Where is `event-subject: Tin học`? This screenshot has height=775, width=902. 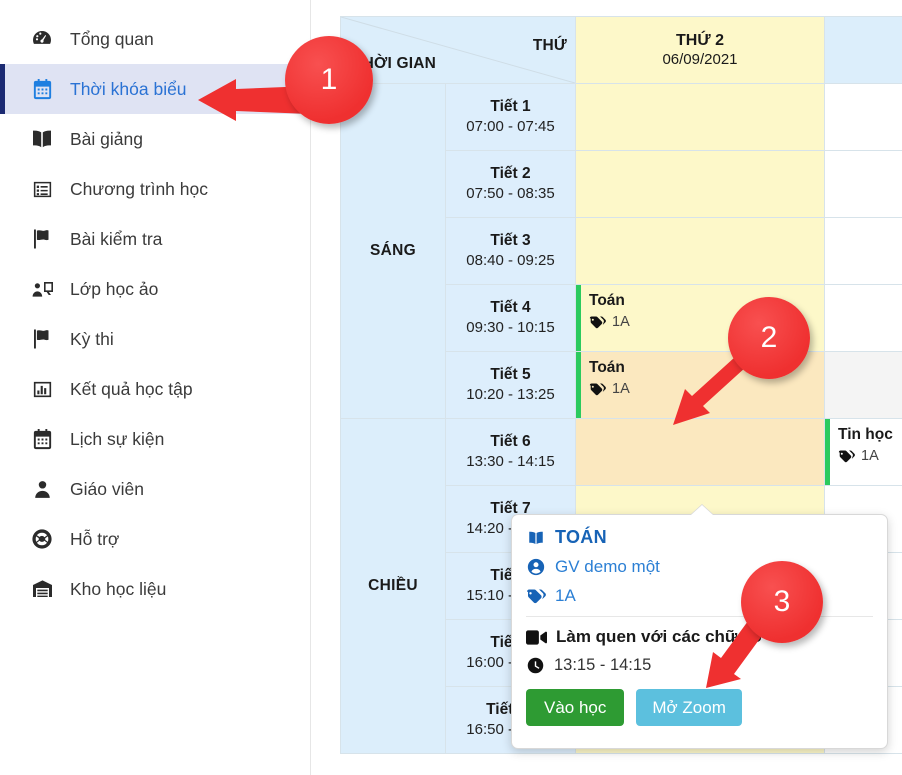 event-subject: Tin học is located at coordinates (865, 434).